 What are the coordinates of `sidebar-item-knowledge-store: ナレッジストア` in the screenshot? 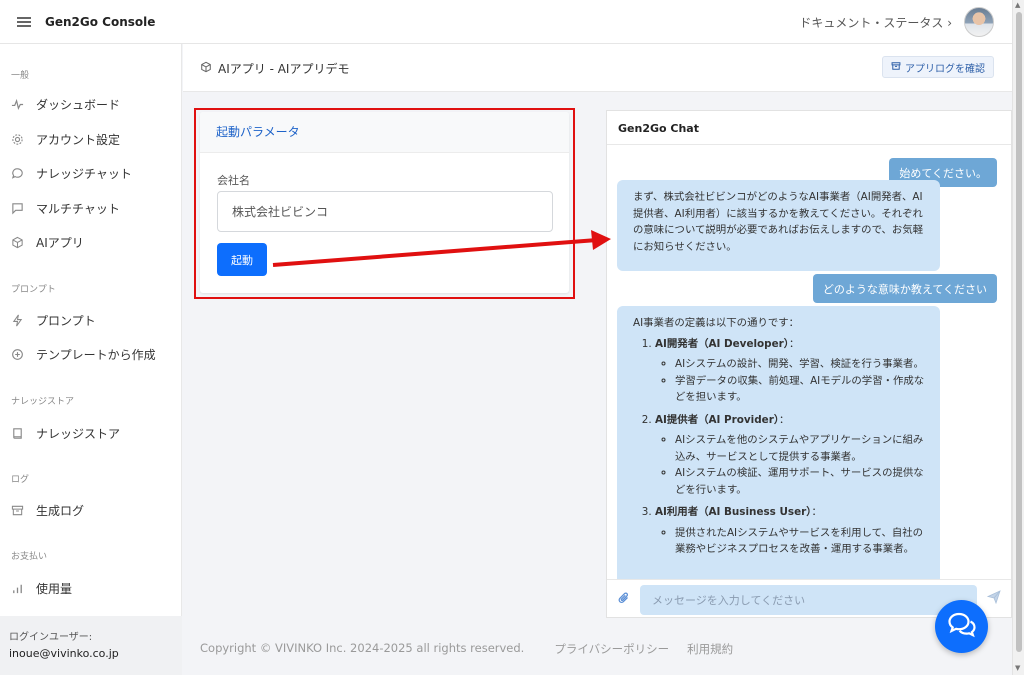 It's located at (92, 433).